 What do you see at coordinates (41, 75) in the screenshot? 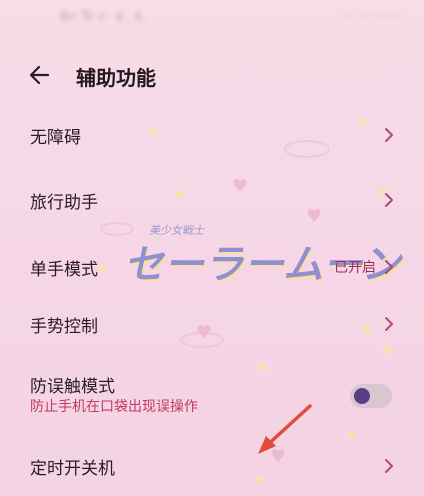
I see `back-arrow-icon` at bounding box center [41, 75].